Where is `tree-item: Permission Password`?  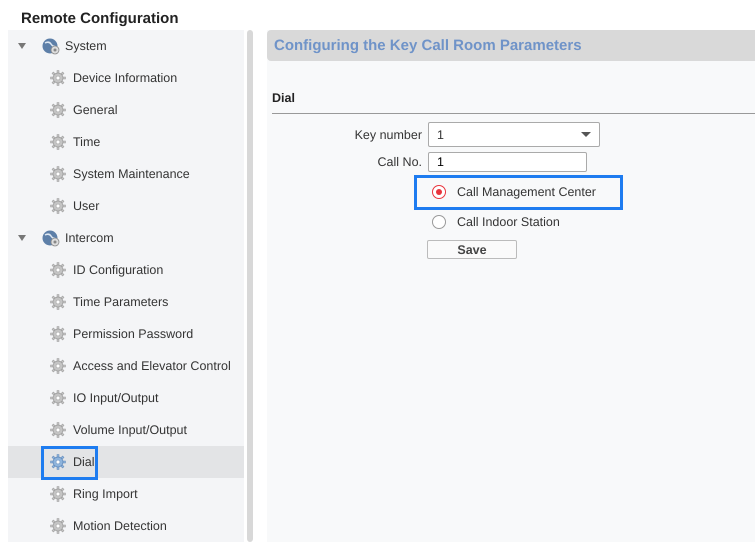 tree-item: Permission Password is located at coordinates (126, 334).